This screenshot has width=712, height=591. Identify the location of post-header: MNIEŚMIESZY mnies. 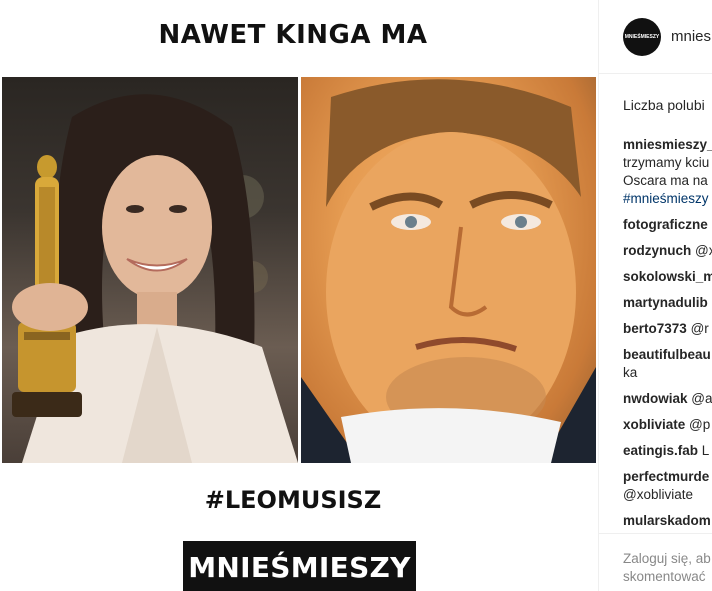
(655, 37).